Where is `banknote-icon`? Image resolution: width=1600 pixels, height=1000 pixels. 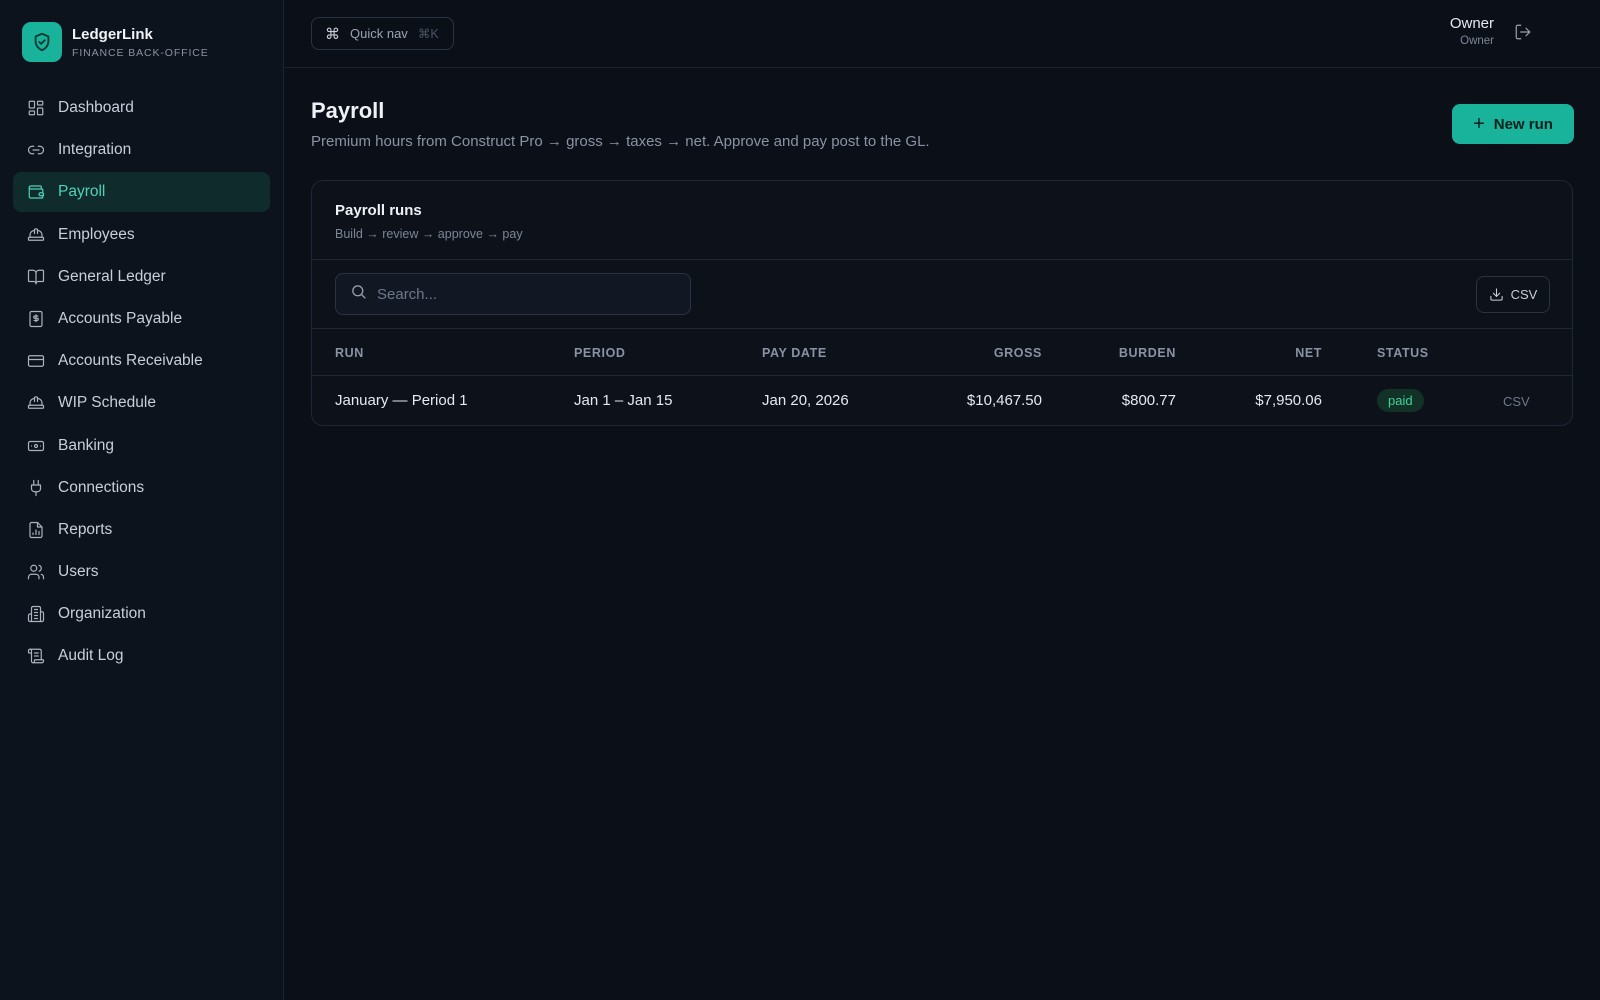
banknote-icon is located at coordinates (36, 446).